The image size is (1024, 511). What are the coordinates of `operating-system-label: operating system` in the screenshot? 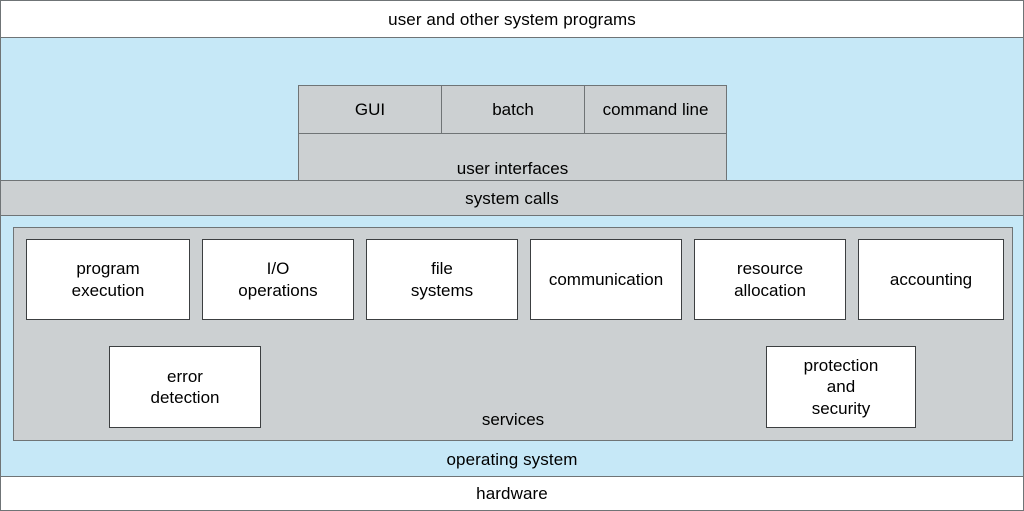 It's located at (512, 459).